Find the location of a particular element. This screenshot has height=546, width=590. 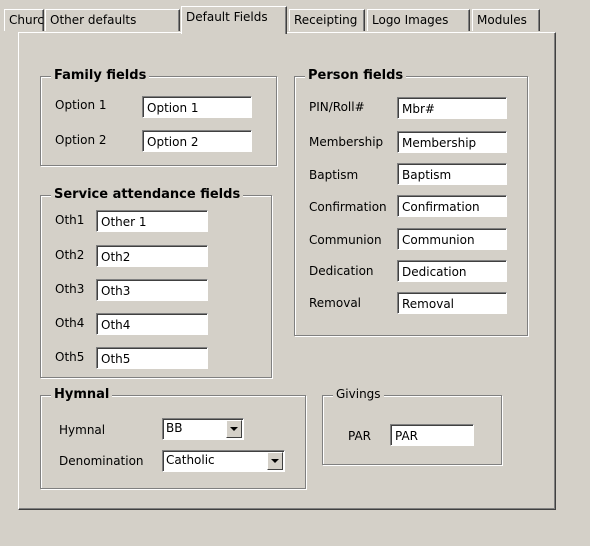

oth1-input is located at coordinates (152, 221).